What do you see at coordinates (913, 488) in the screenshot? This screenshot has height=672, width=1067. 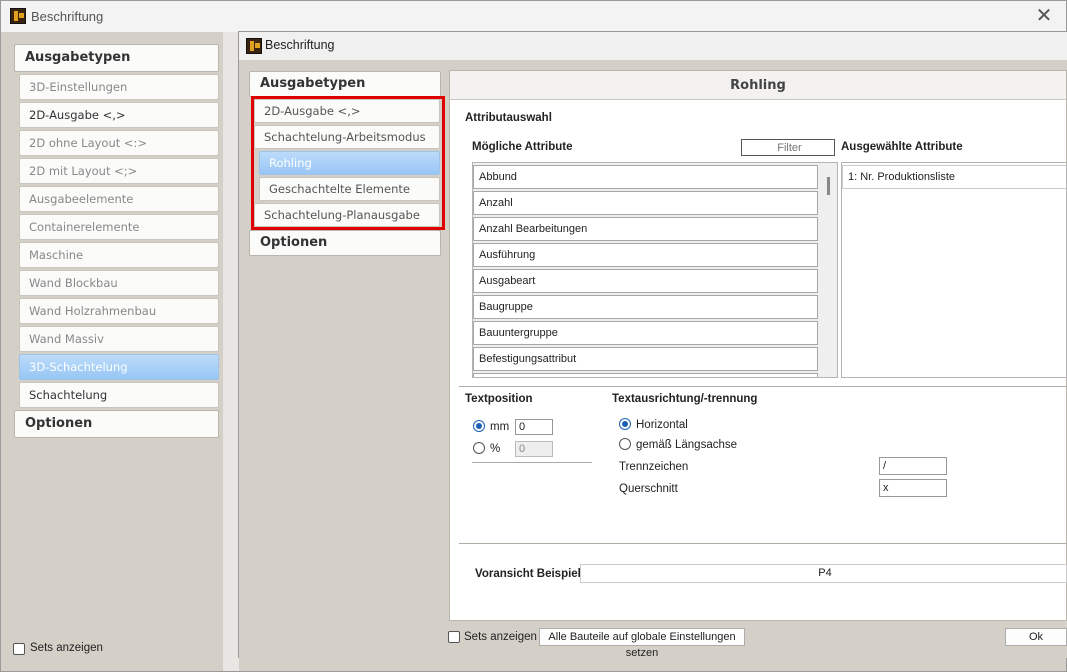 I see `querschnitt-input` at bounding box center [913, 488].